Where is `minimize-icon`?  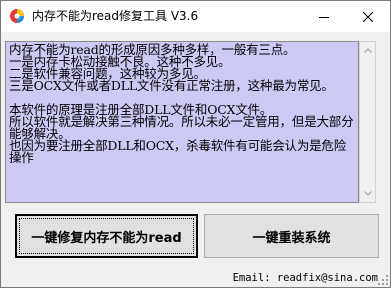
minimize-icon is located at coordinates (324, 17).